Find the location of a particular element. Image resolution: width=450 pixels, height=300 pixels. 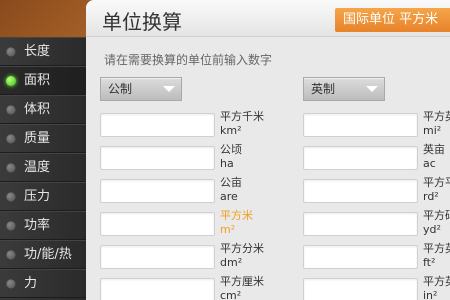

sidebar-item-label: 面积 is located at coordinates (37, 80).